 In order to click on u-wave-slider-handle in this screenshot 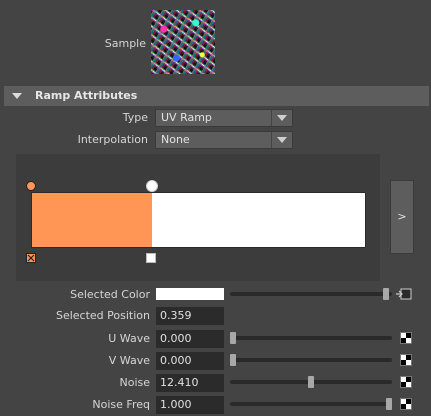, I will do `click(233, 338)`.